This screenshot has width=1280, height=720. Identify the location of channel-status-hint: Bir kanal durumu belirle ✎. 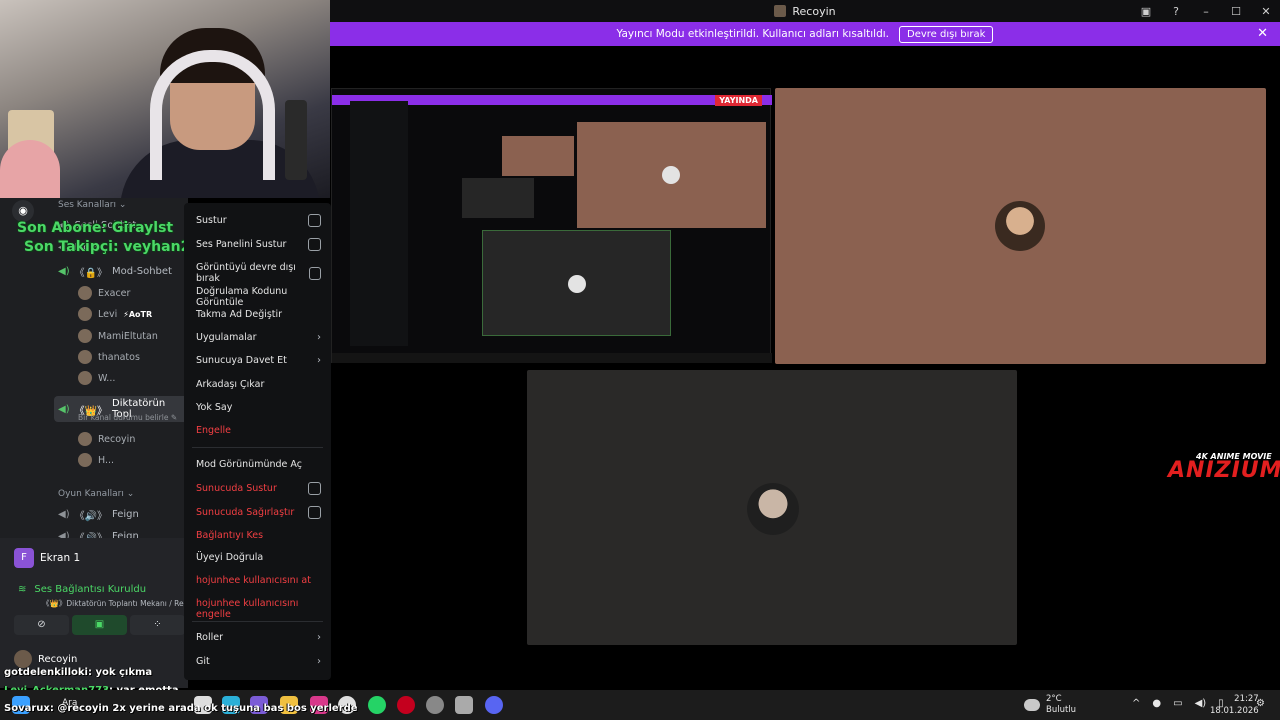
(127, 417).